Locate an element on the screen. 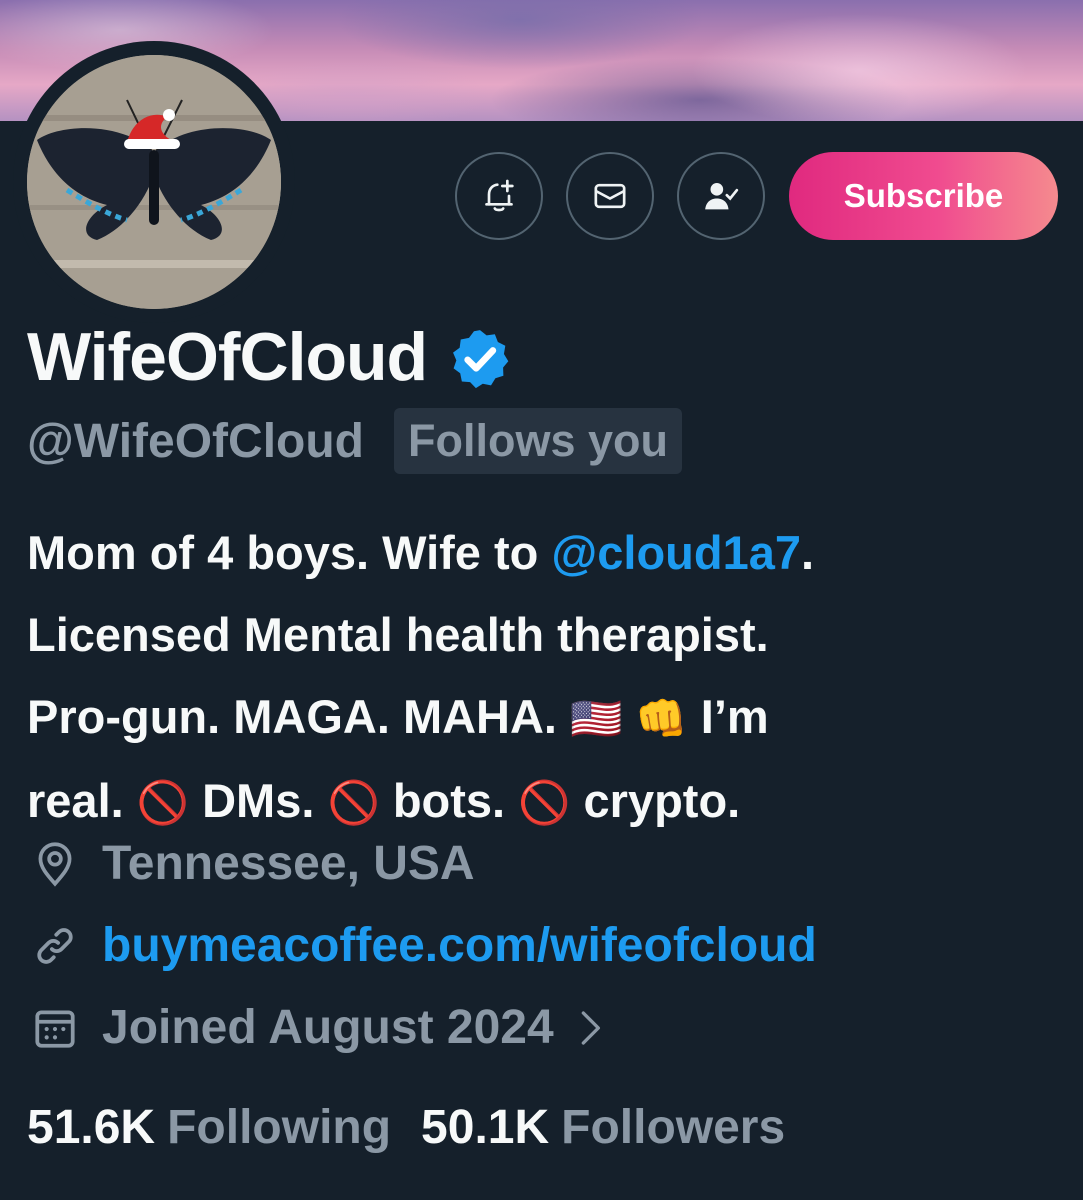 Image resolution: width=1083 pixels, height=1200 pixels. bio-line-2: Licensed Mental health therapist. is located at coordinates (398, 634).